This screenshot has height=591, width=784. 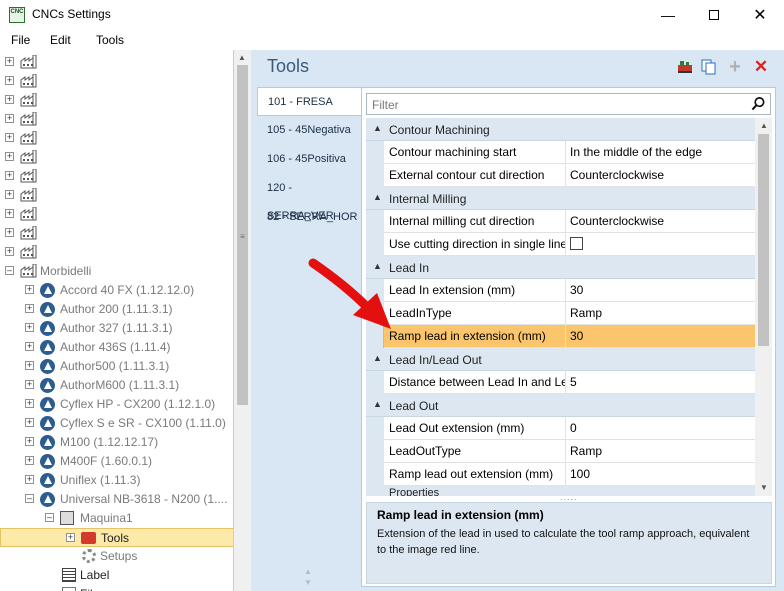 What do you see at coordinates (660, 152) in the screenshot?
I see `property-value-cell: In the middle of the edge` at bounding box center [660, 152].